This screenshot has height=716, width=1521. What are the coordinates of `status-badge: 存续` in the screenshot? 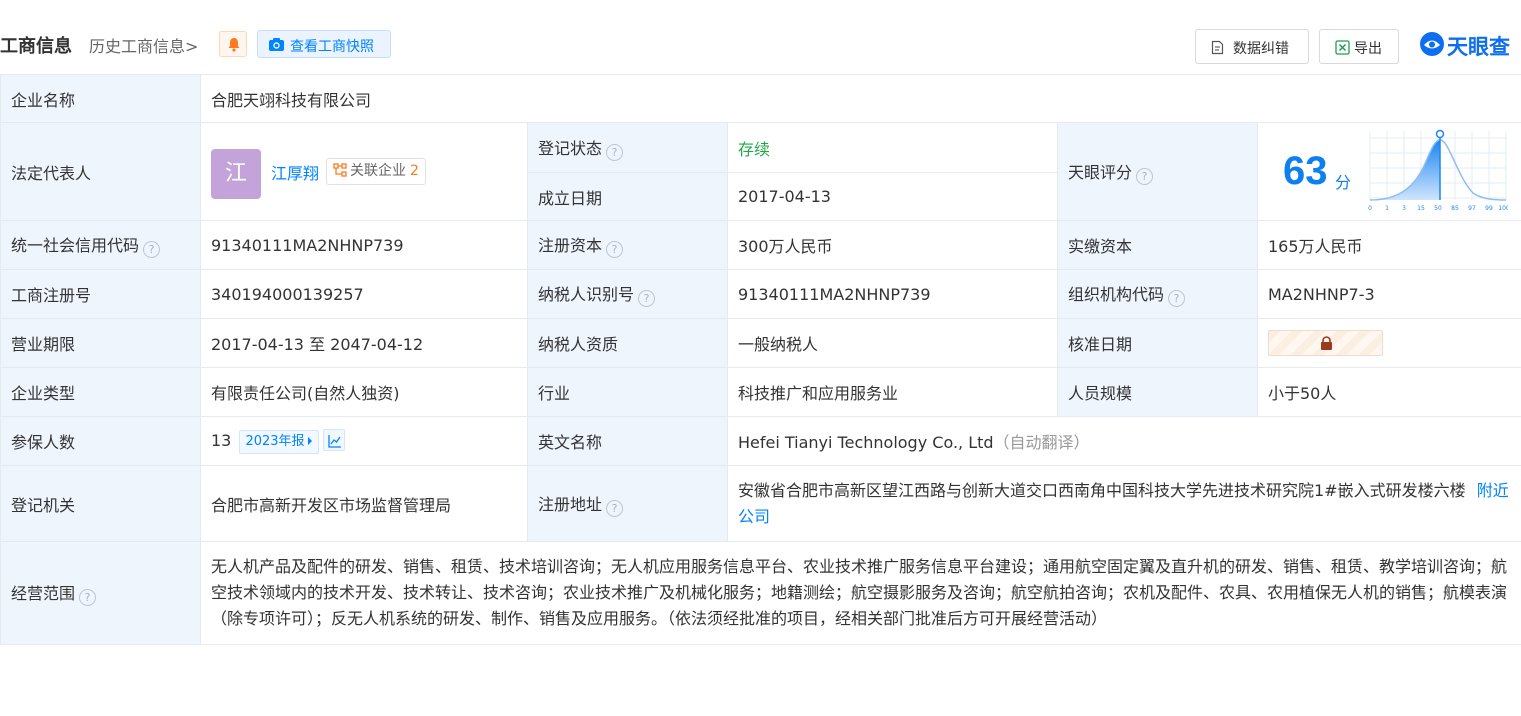 It's located at (754, 149).